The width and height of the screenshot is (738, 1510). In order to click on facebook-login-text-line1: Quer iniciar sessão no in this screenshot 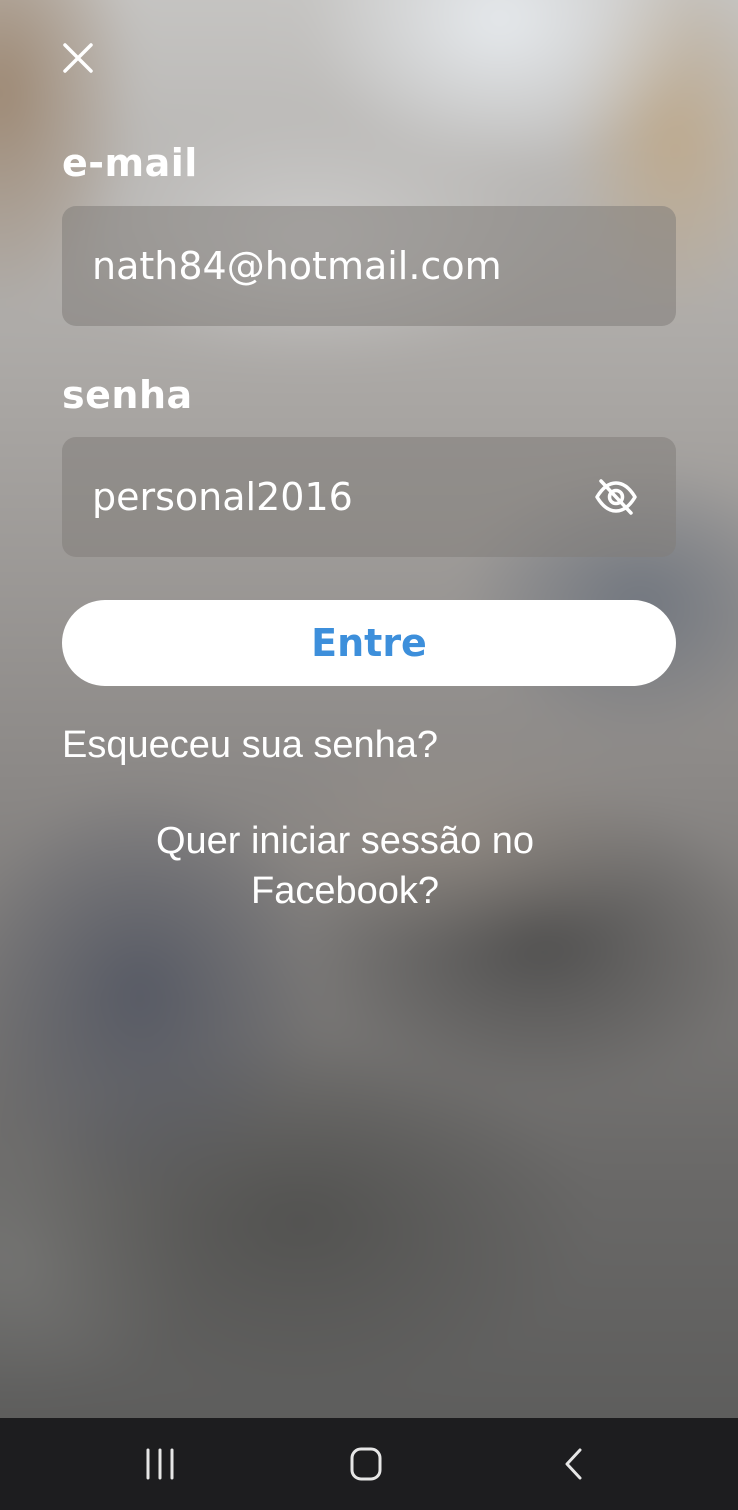, I will do `click(345, 841)`.